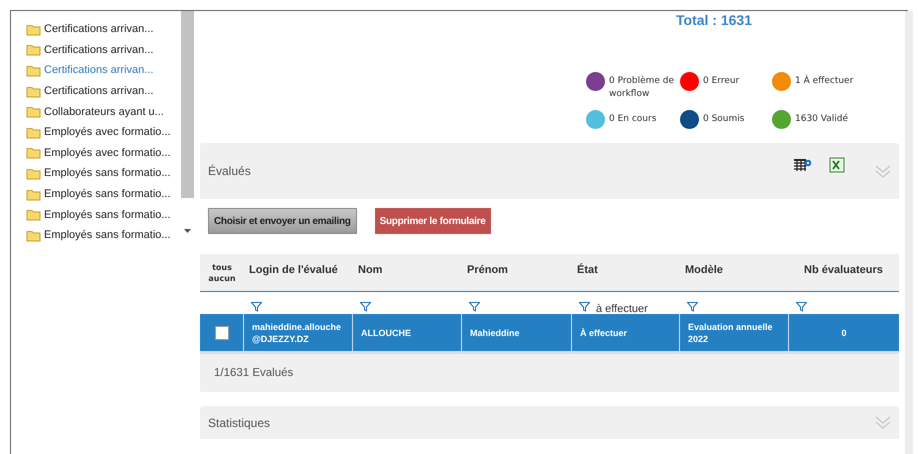 This screenshot has height=454, width=918. I want to click on filter-value: à effectuer, so click(622, 309).